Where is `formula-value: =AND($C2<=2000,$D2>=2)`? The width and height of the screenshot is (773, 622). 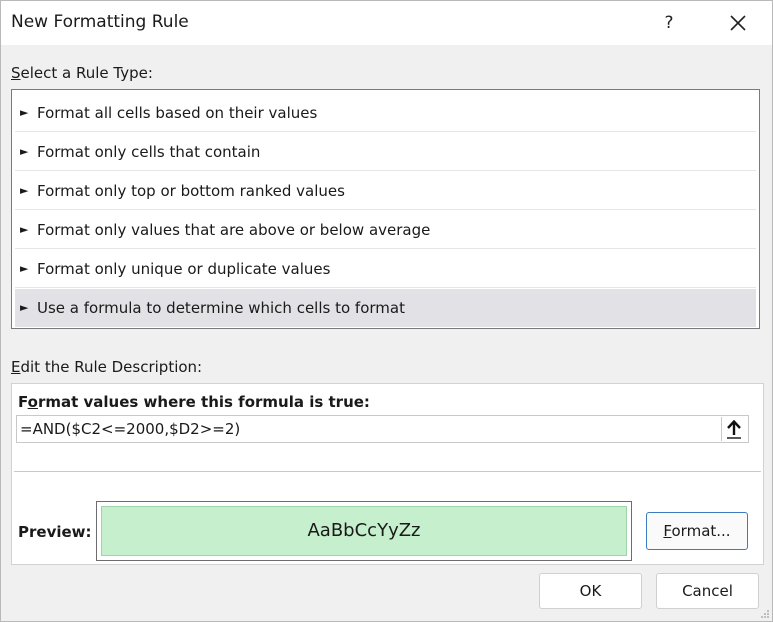 formula-value: =AND($C2<=2000,$D2>=2) is located at coordinates (130, 429).